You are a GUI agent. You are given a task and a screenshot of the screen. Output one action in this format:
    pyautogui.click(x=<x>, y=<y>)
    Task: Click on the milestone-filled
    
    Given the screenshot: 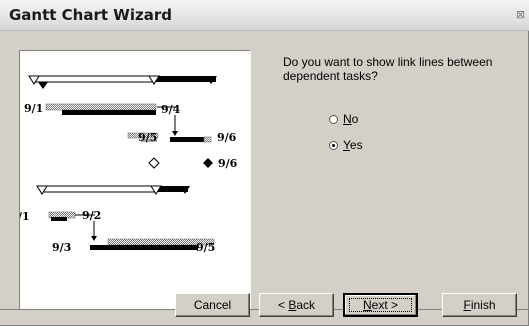 What is the action you would take?
    pyautogui.click(x=208, y=163)
    